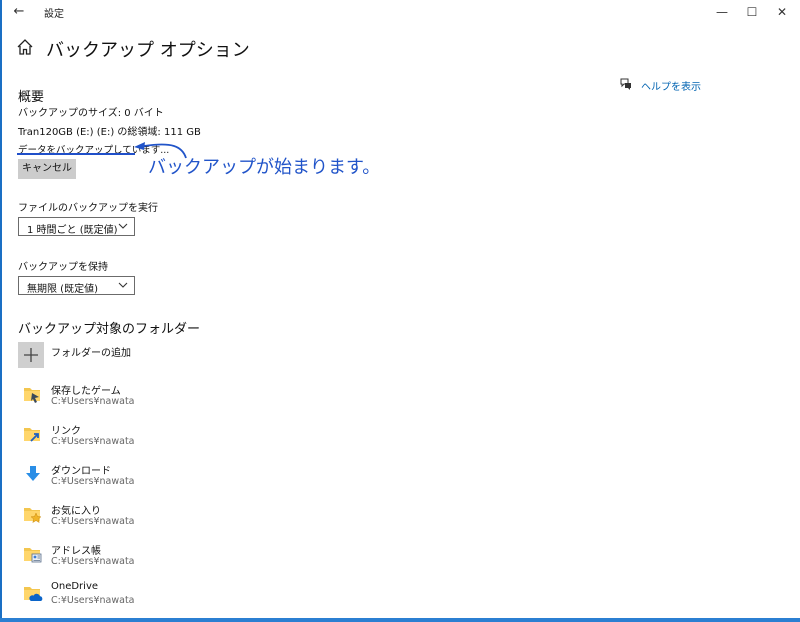 The height and width of the screenshot is (622, 800). I want to click on help-link: ヘルプを表示, so click(671, 85).